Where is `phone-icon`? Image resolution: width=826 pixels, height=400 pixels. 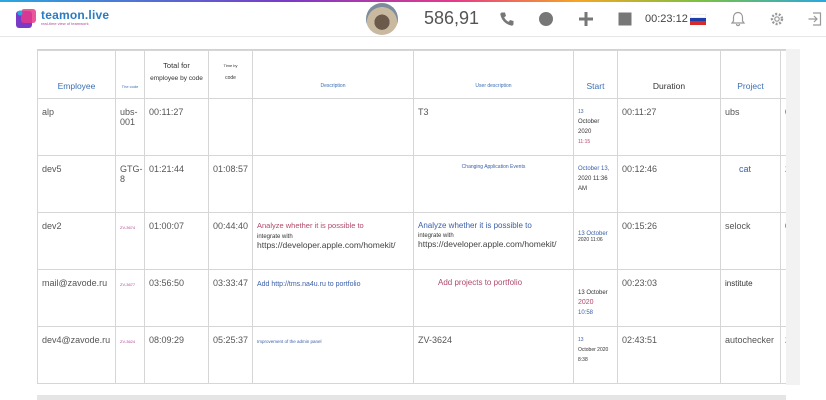 phone-icon is located at coordinates (507, 19).